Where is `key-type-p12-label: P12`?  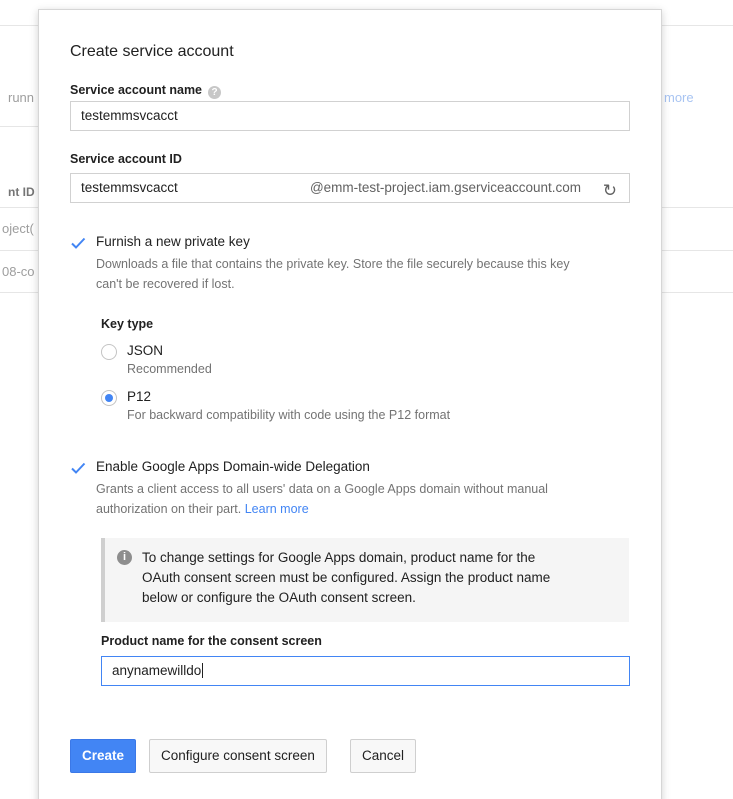 key-type-p12-label: P12 is located at coordinates (139, 396).